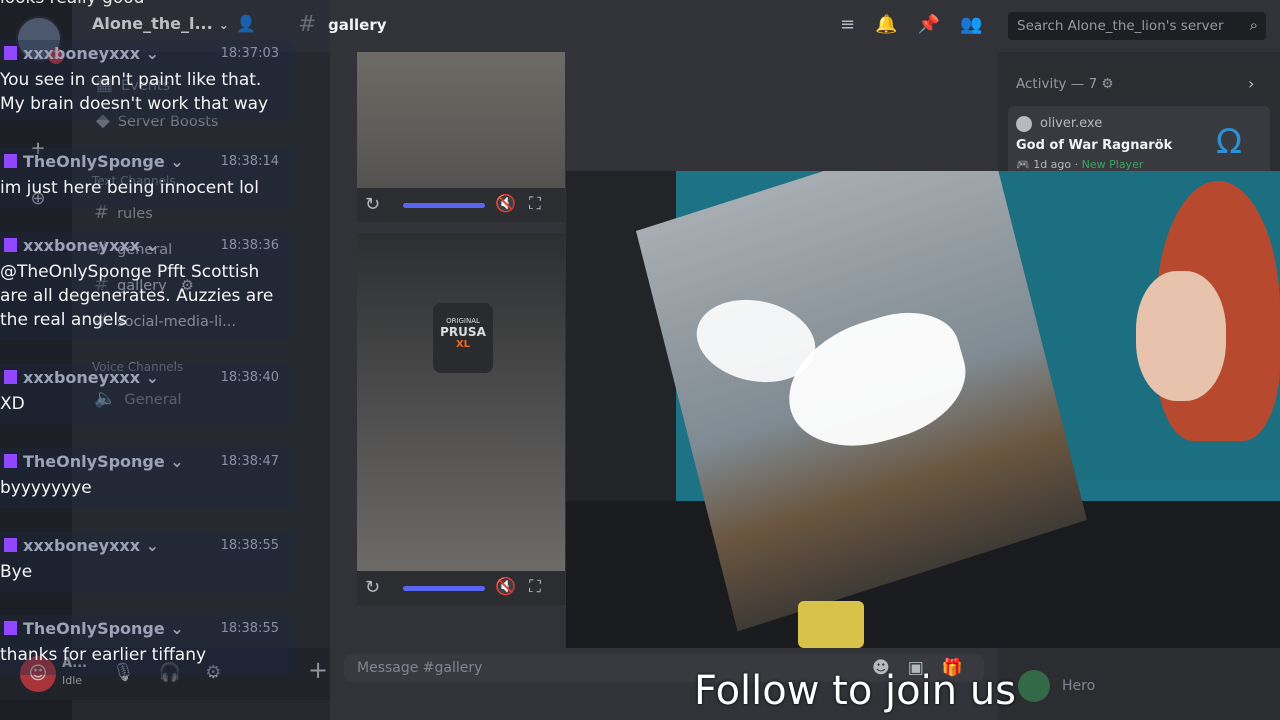 This screenshot has width=1280, height=720. I want to click on member-name: Hero, so click(1079, 686).